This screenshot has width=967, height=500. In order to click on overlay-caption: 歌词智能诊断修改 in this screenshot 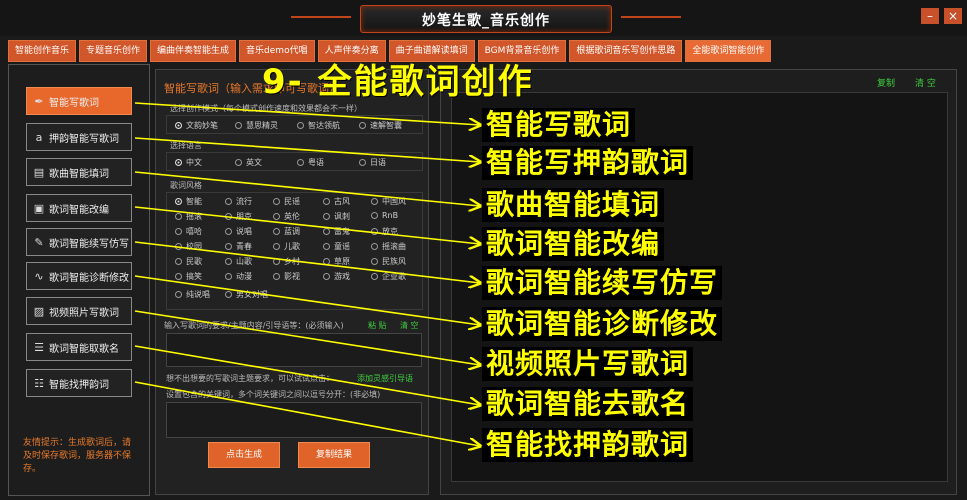, I will do `click(602, 324)`.